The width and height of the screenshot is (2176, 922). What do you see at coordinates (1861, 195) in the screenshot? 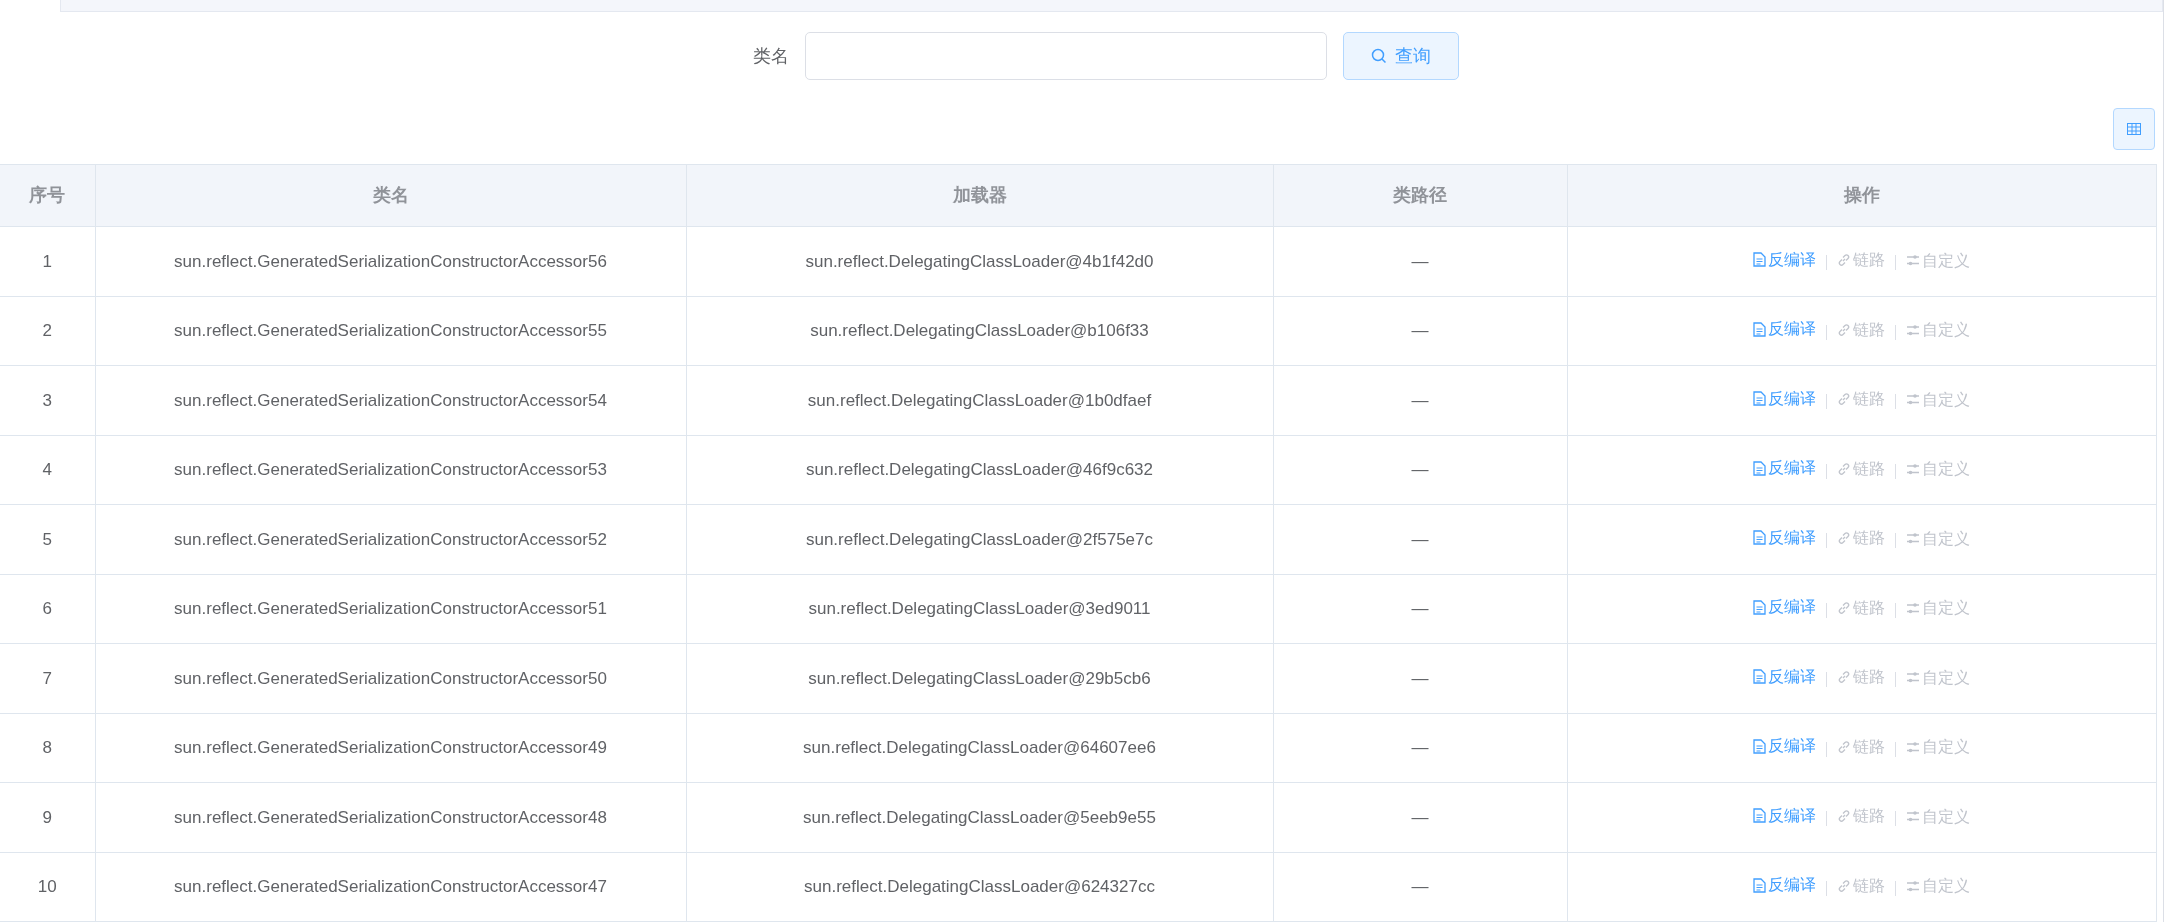
I see `column-header: 操作` at bounding box center [1861, 195].